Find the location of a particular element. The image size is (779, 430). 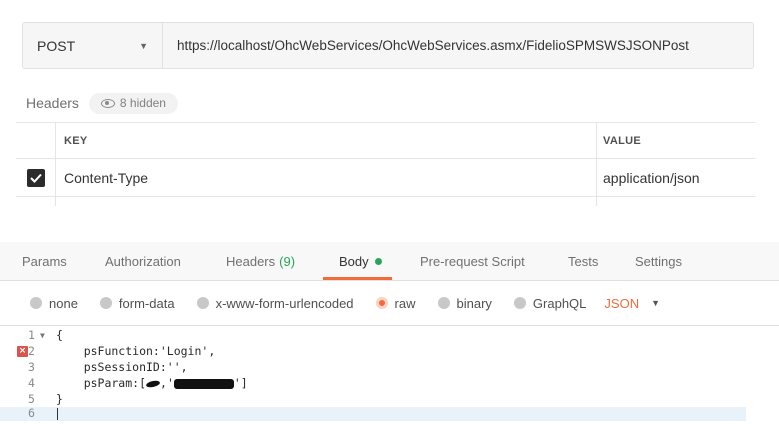

editor-line: 5 } is located at coordinates (389, 399).